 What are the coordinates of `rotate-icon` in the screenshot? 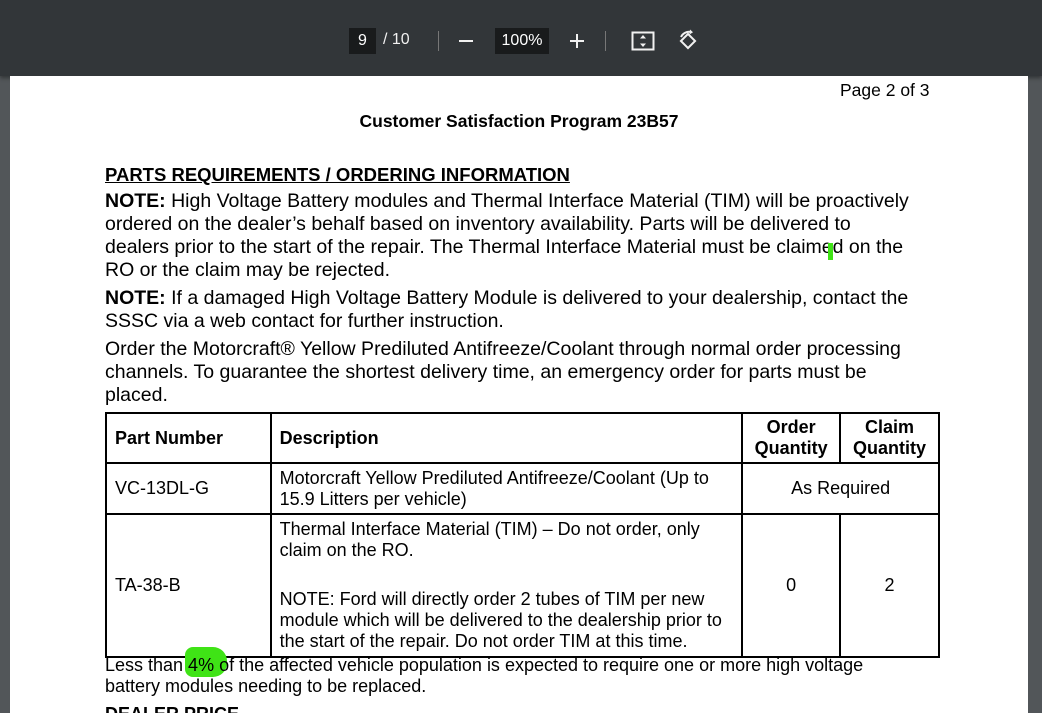 It's located at (688, 39).